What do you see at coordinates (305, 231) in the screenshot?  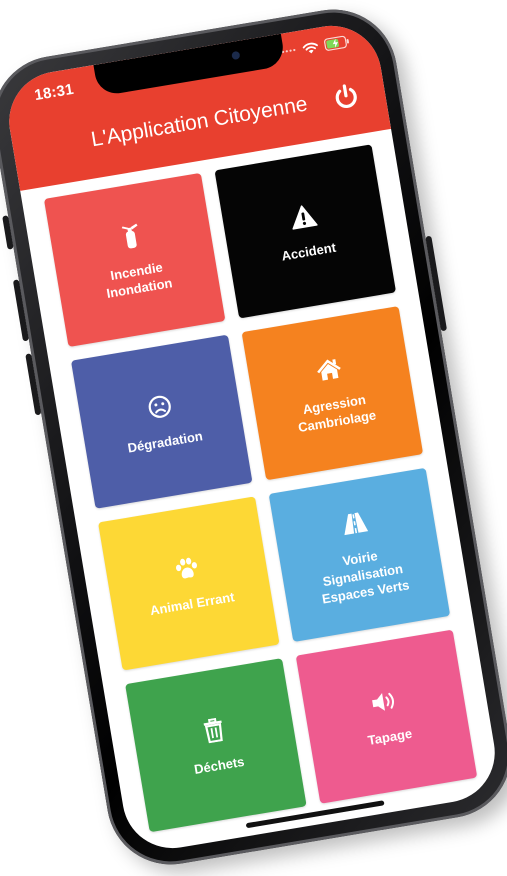 I see `tile-accident: Accident` at bounding box center [305, 231].